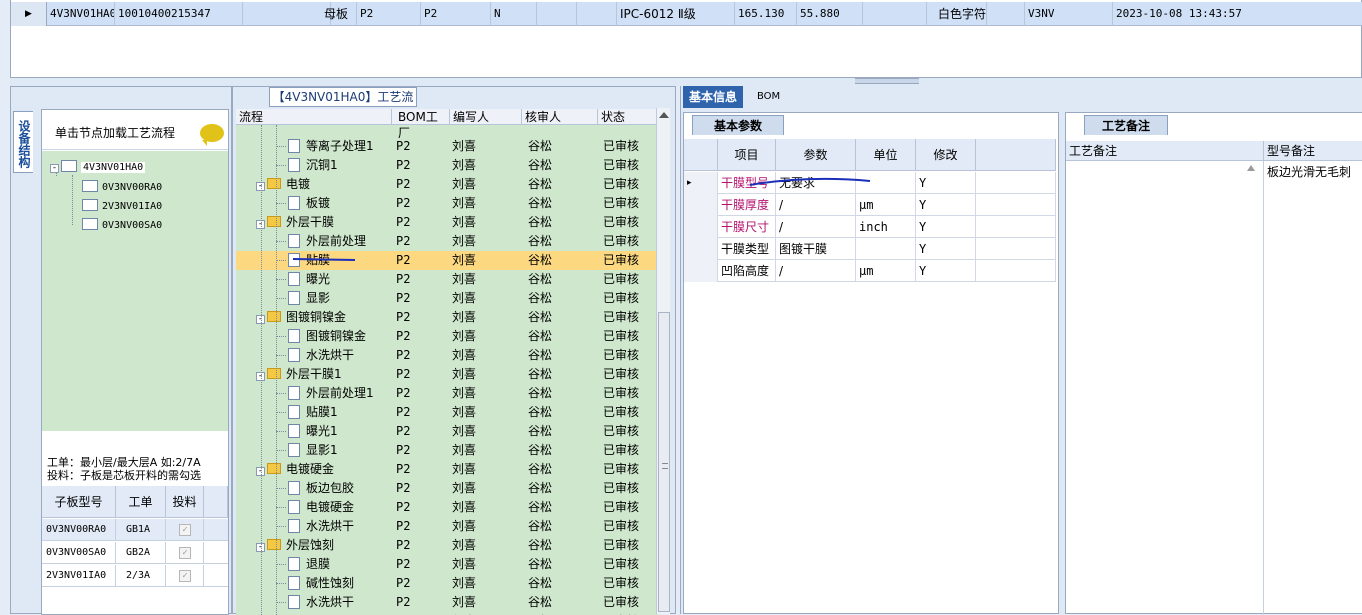 The width and height of the screenshot is (1362, 615). Describe the element at coordinates (1309, 171) in the screenshot. I see `model-remark-text: 板边光滑无毛刺` at that location.